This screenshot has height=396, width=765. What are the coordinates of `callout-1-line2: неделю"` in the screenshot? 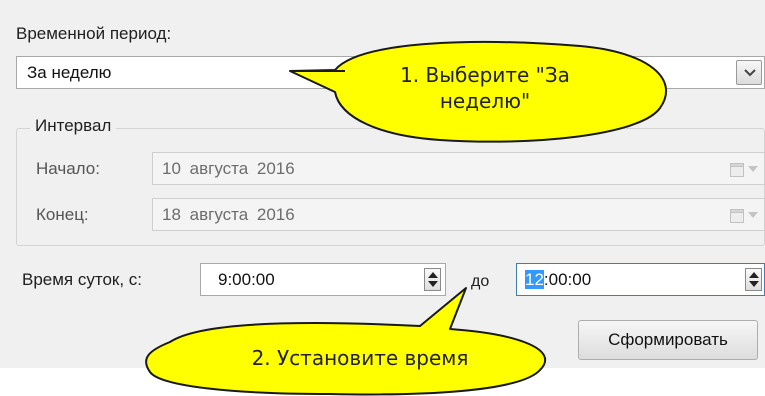 It's located at (485, 101).